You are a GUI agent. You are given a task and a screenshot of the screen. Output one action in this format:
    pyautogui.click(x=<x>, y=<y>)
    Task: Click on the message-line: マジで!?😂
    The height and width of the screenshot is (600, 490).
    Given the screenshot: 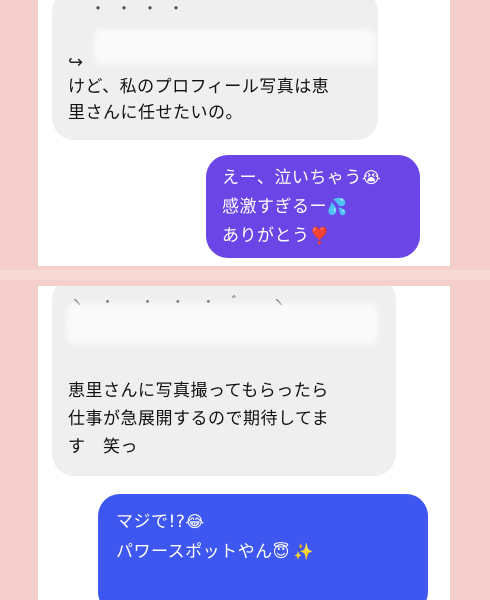 What is the action you would take?
    pyautogui.click(x=160, y=522)
    